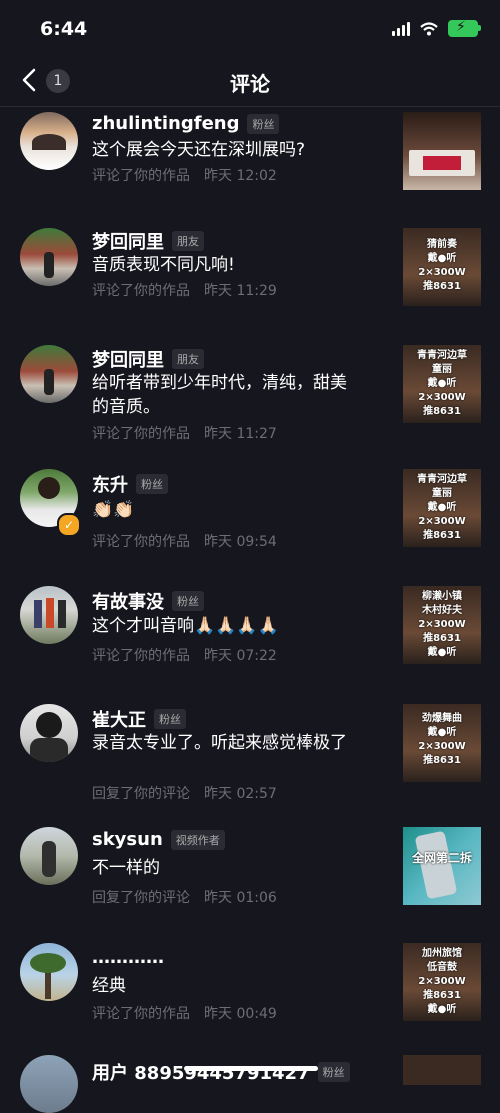 The width and height of the screenshot is (500, 1113). What do you see at coordinates (240, 898) in the screenshot?
I see `timestamp: 昨天 01:06` at bounding box center [240, 898].